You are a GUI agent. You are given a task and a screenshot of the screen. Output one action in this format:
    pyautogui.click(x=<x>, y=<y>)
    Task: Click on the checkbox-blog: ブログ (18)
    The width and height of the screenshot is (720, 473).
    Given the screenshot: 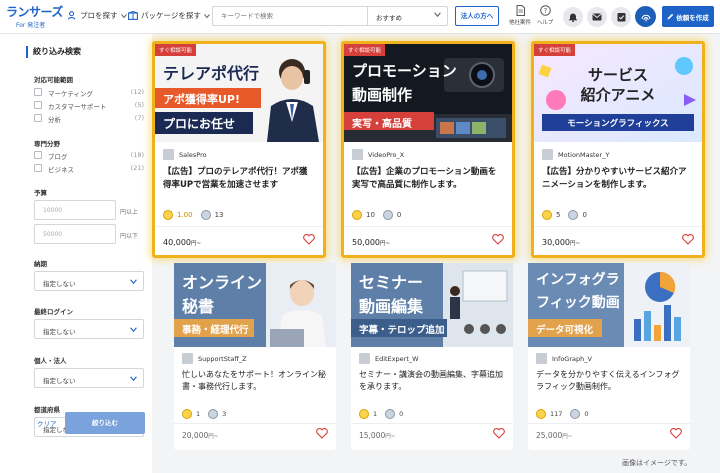 What is the action you would take?
    pyautogui.click(x=89, y=156)
    